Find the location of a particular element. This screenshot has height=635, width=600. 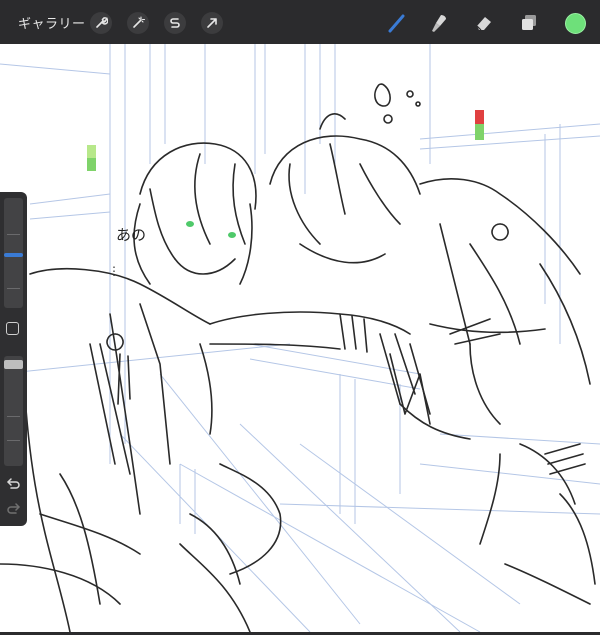

smudge-icon is located at coordinates (440, 23).